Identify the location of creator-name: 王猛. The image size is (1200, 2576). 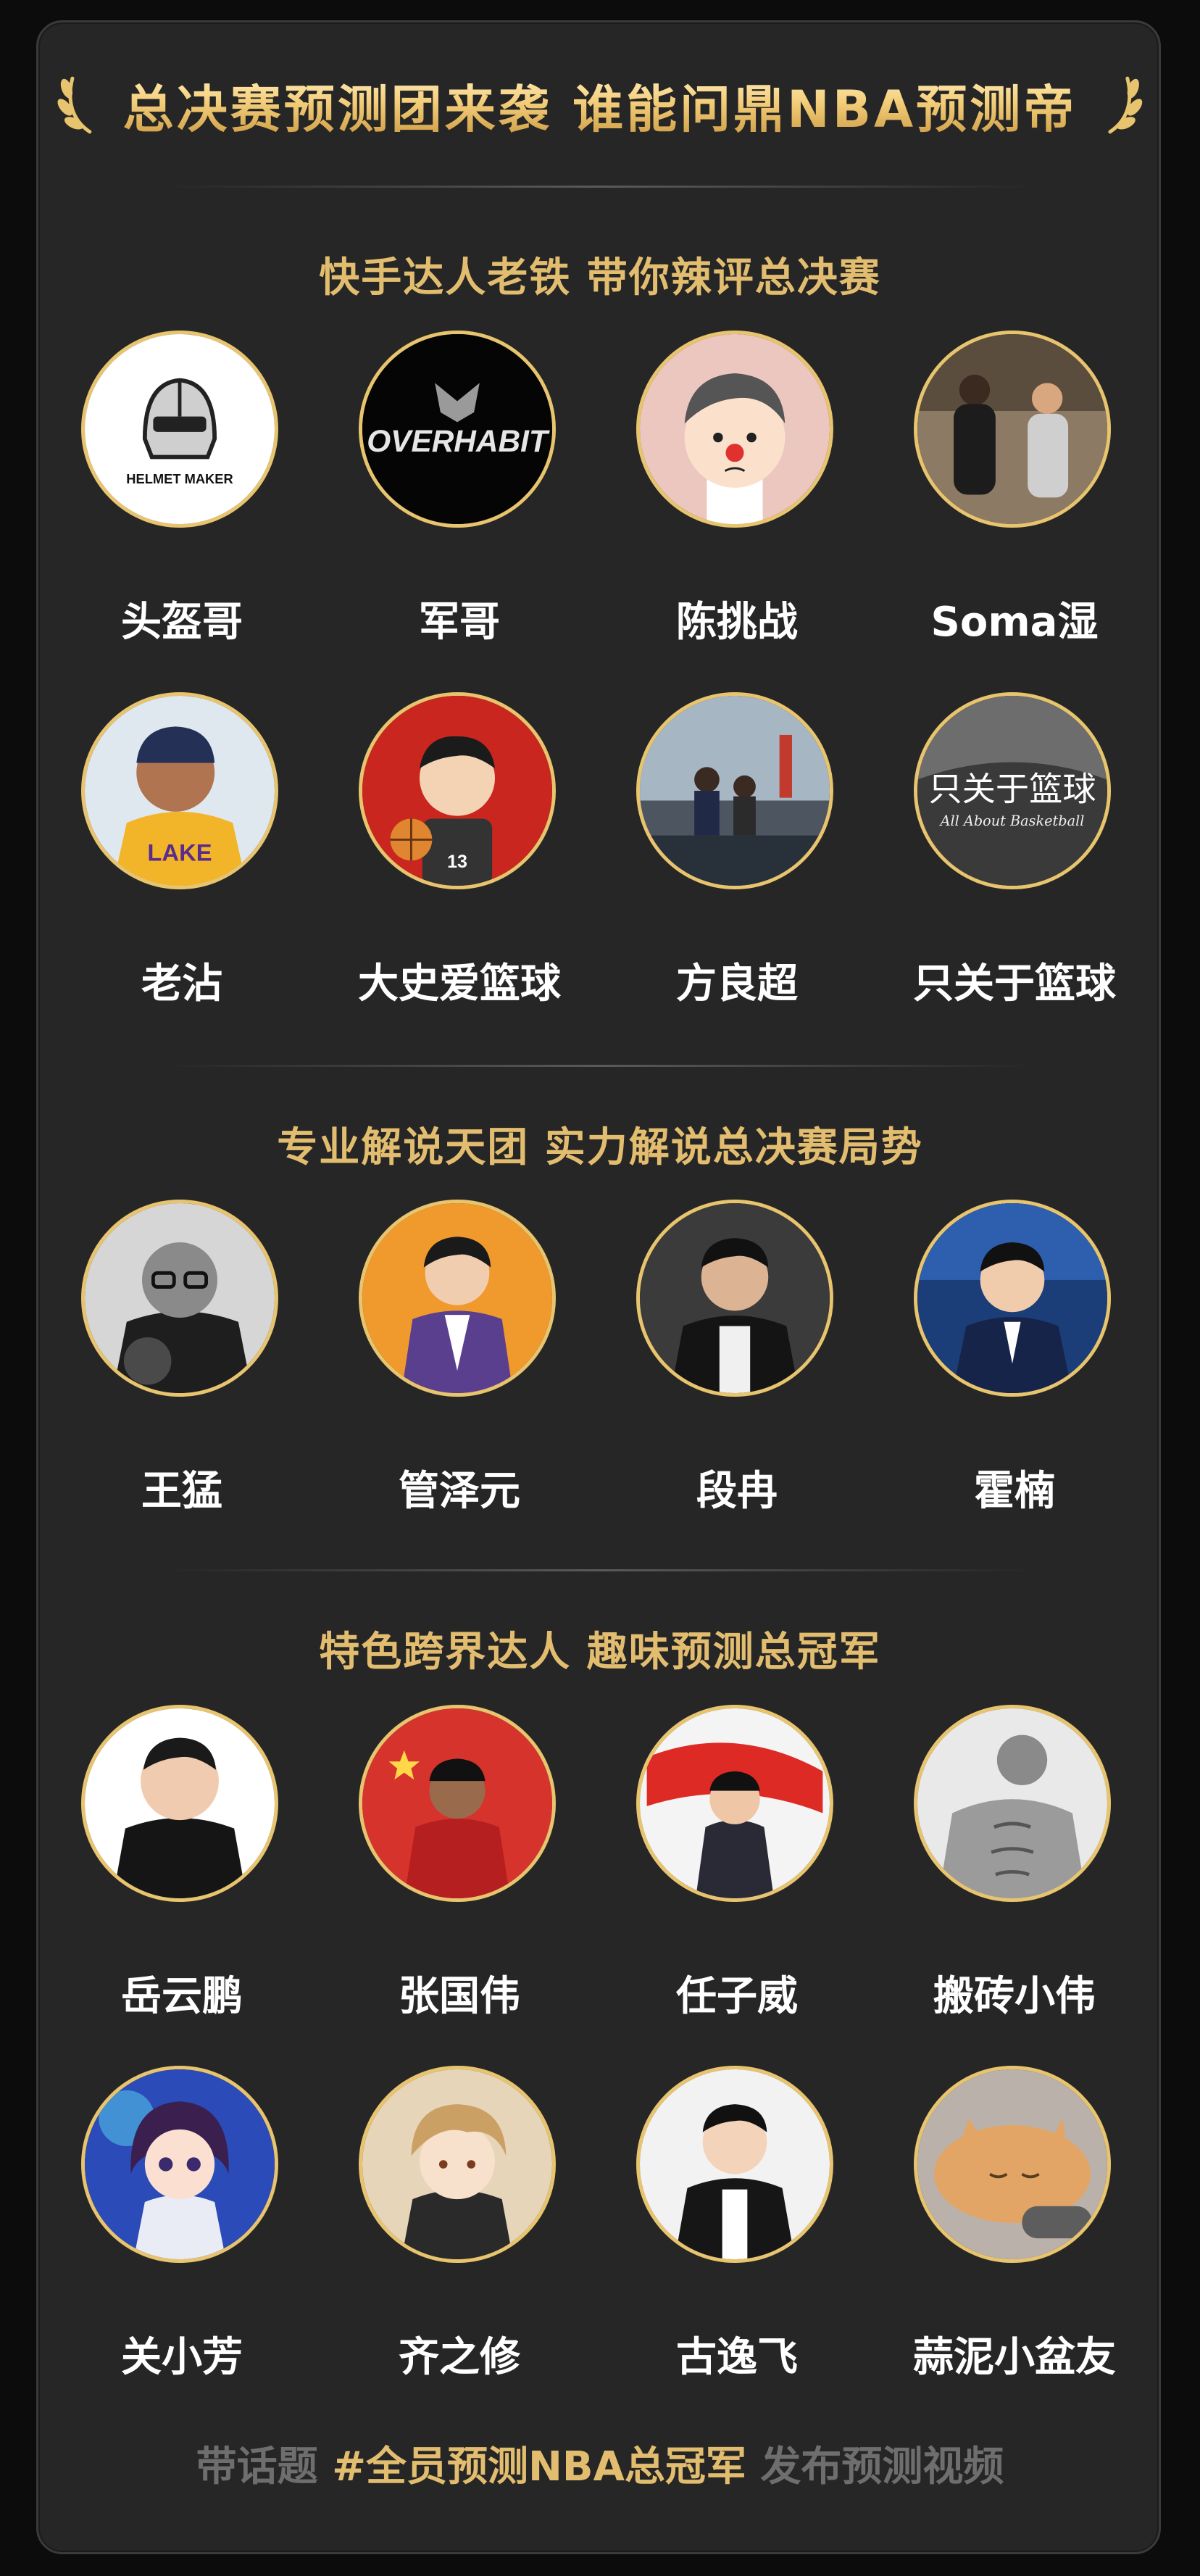
(181, 1491).